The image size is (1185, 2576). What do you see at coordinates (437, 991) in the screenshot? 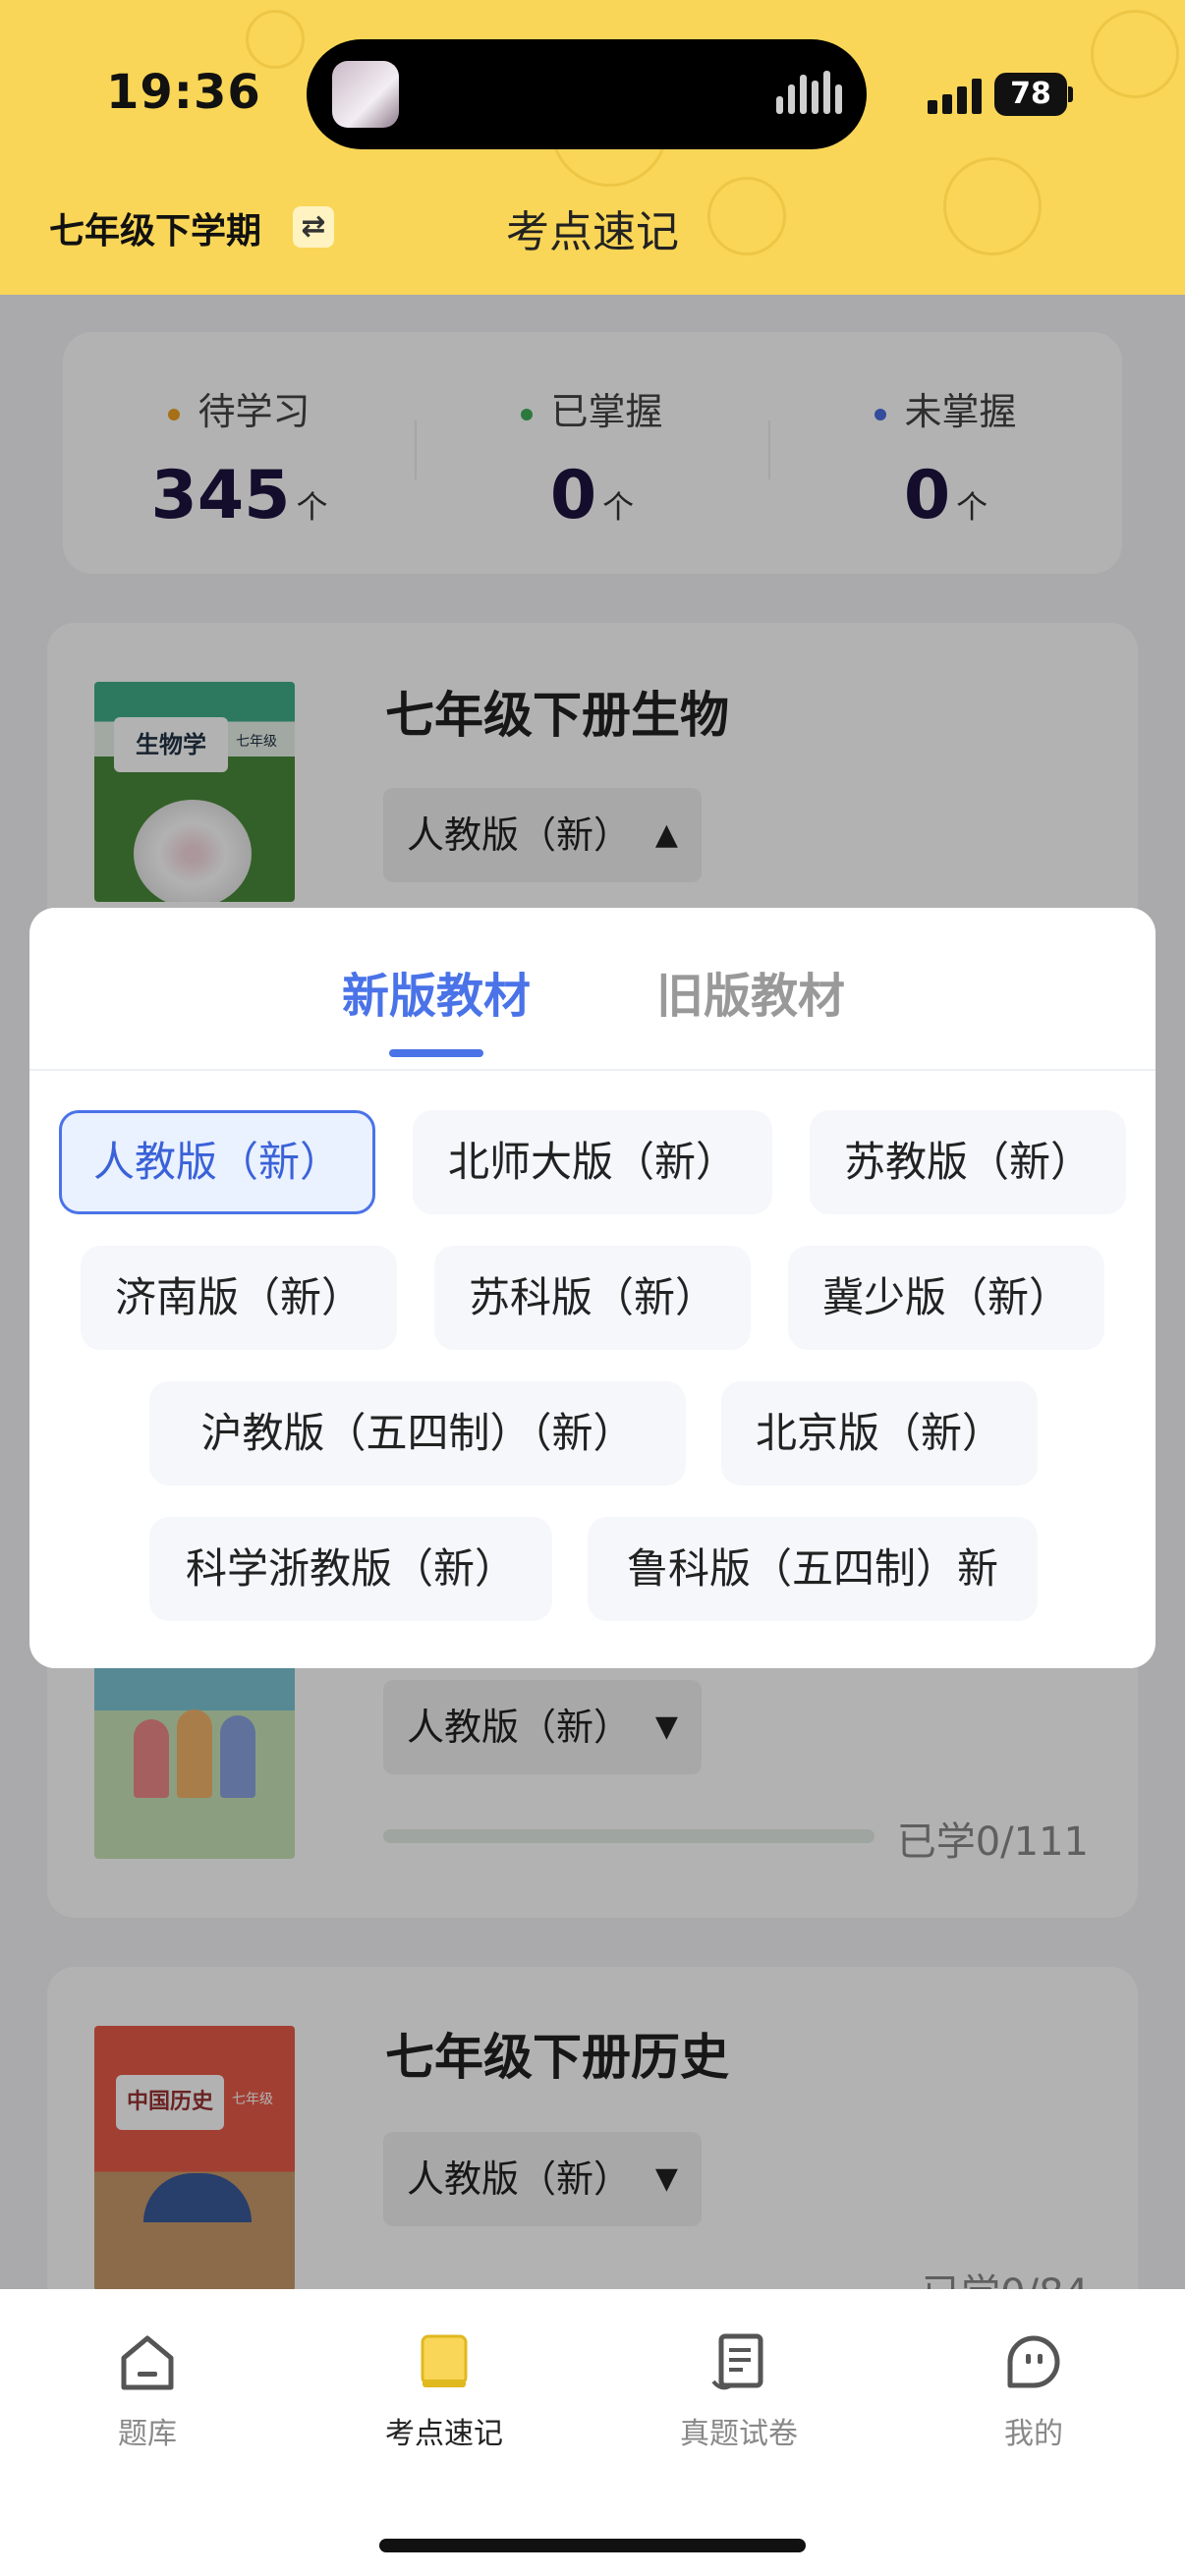
I see `tab-new-edition: 新版教材` at bounding box center [437, 991].